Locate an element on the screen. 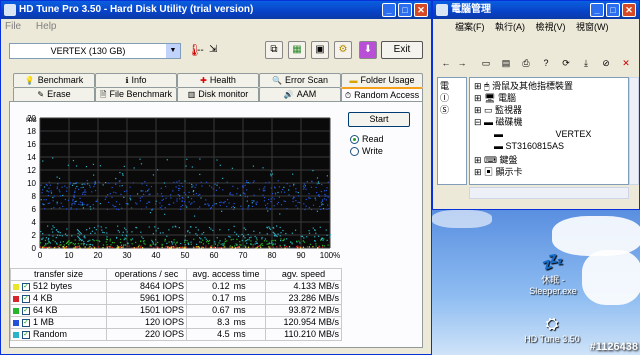 This screenshot has width=640, height=355. x-tick-label: 90 is located at coordinates (301, 255).